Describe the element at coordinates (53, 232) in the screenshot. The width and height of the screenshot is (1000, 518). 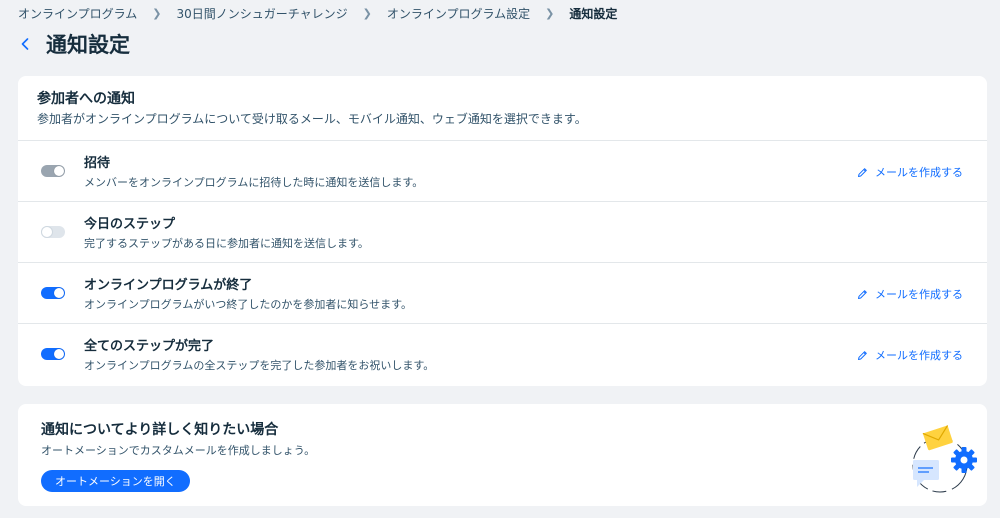
I see `todays-step-toggle` at that location.